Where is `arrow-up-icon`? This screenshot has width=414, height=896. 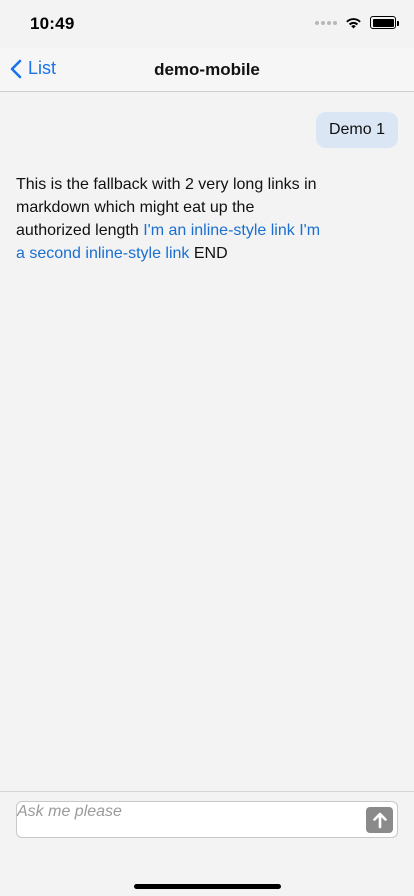
arrow-up-icon is located at coordinates (379, 820).